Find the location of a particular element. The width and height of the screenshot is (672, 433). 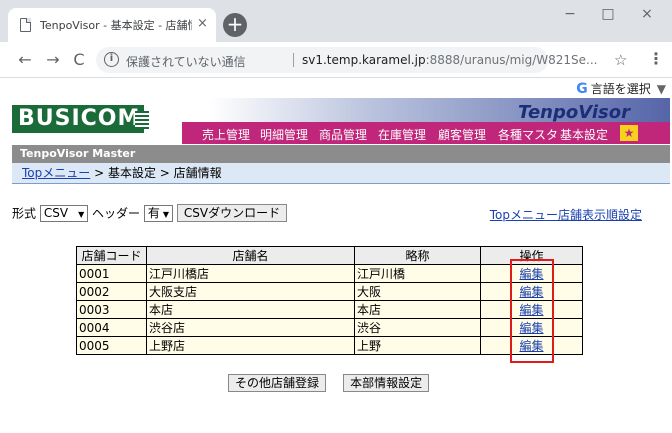

page-icon is located at coordinates (25, 25).